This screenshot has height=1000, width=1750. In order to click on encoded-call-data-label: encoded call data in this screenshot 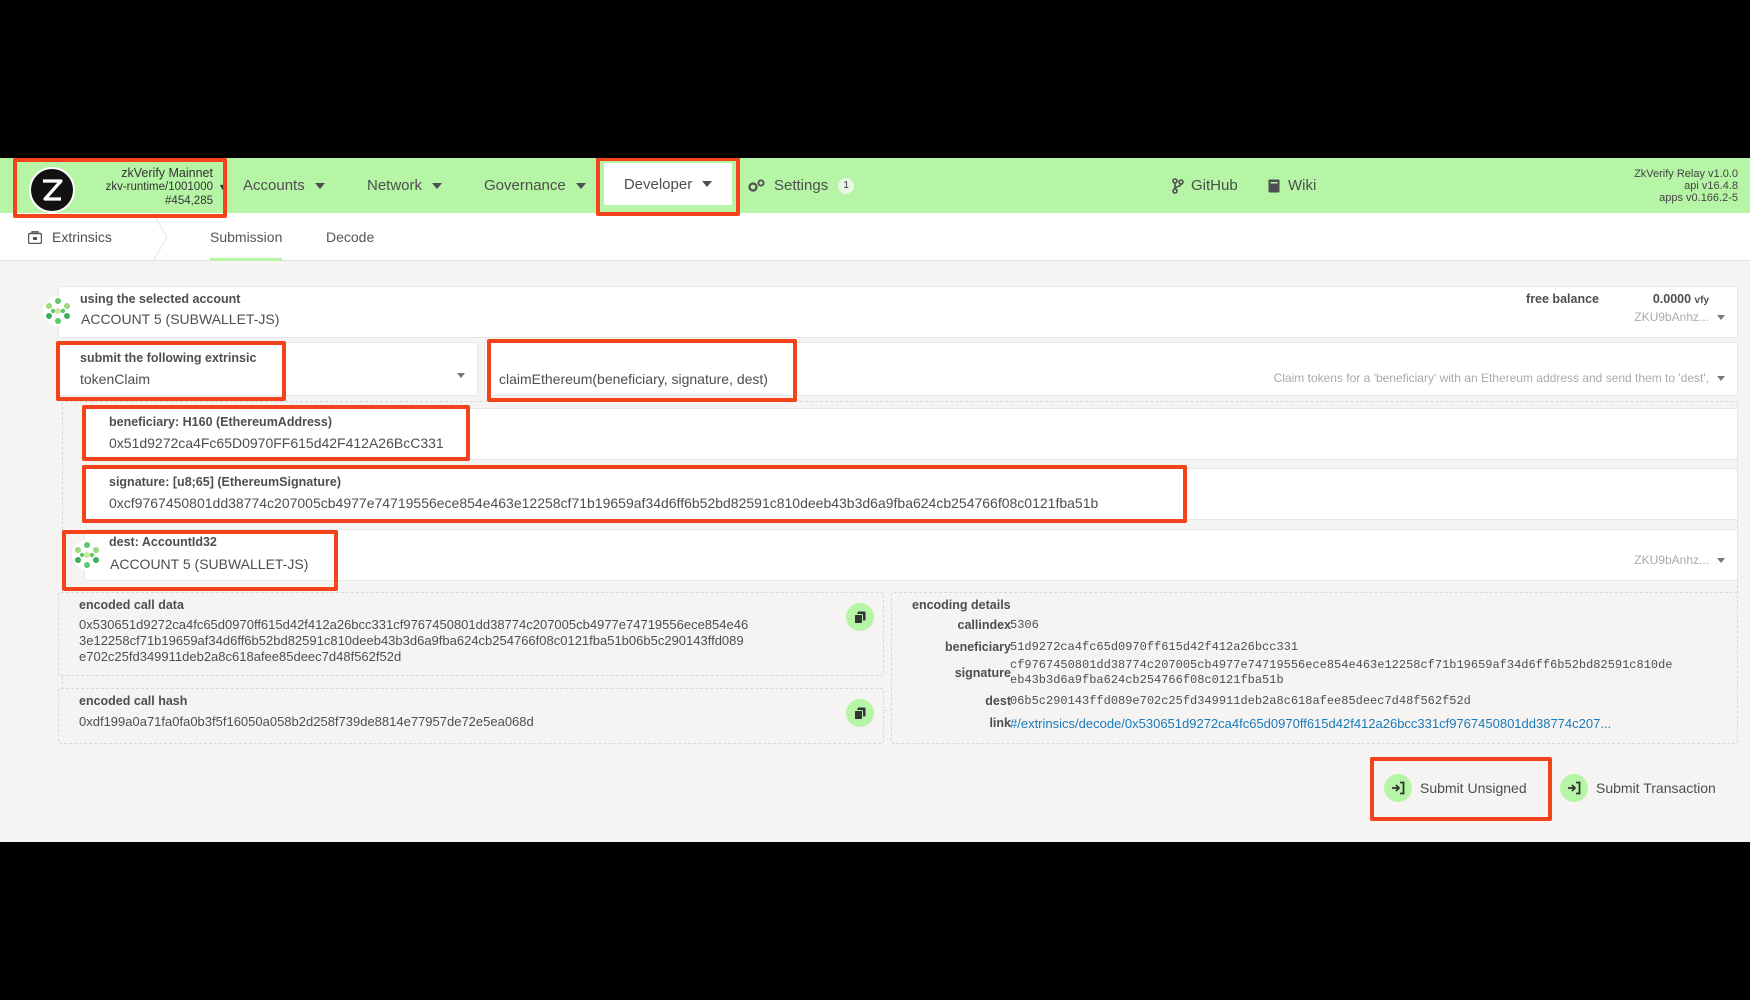, I will do `click(131, 605)`.